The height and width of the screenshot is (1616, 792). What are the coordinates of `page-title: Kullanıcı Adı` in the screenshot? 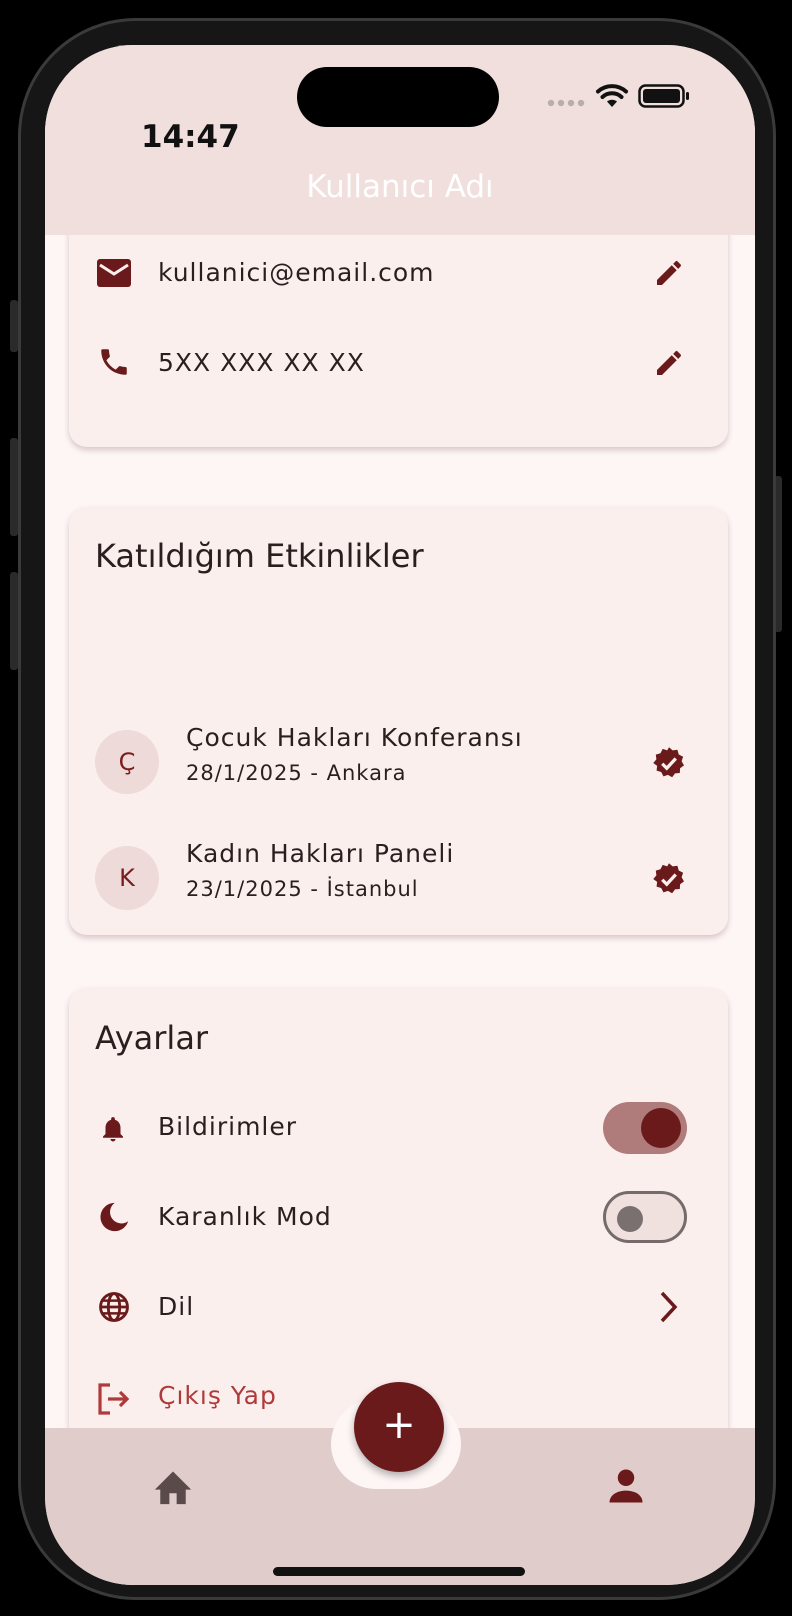 It's located at (400, 187).